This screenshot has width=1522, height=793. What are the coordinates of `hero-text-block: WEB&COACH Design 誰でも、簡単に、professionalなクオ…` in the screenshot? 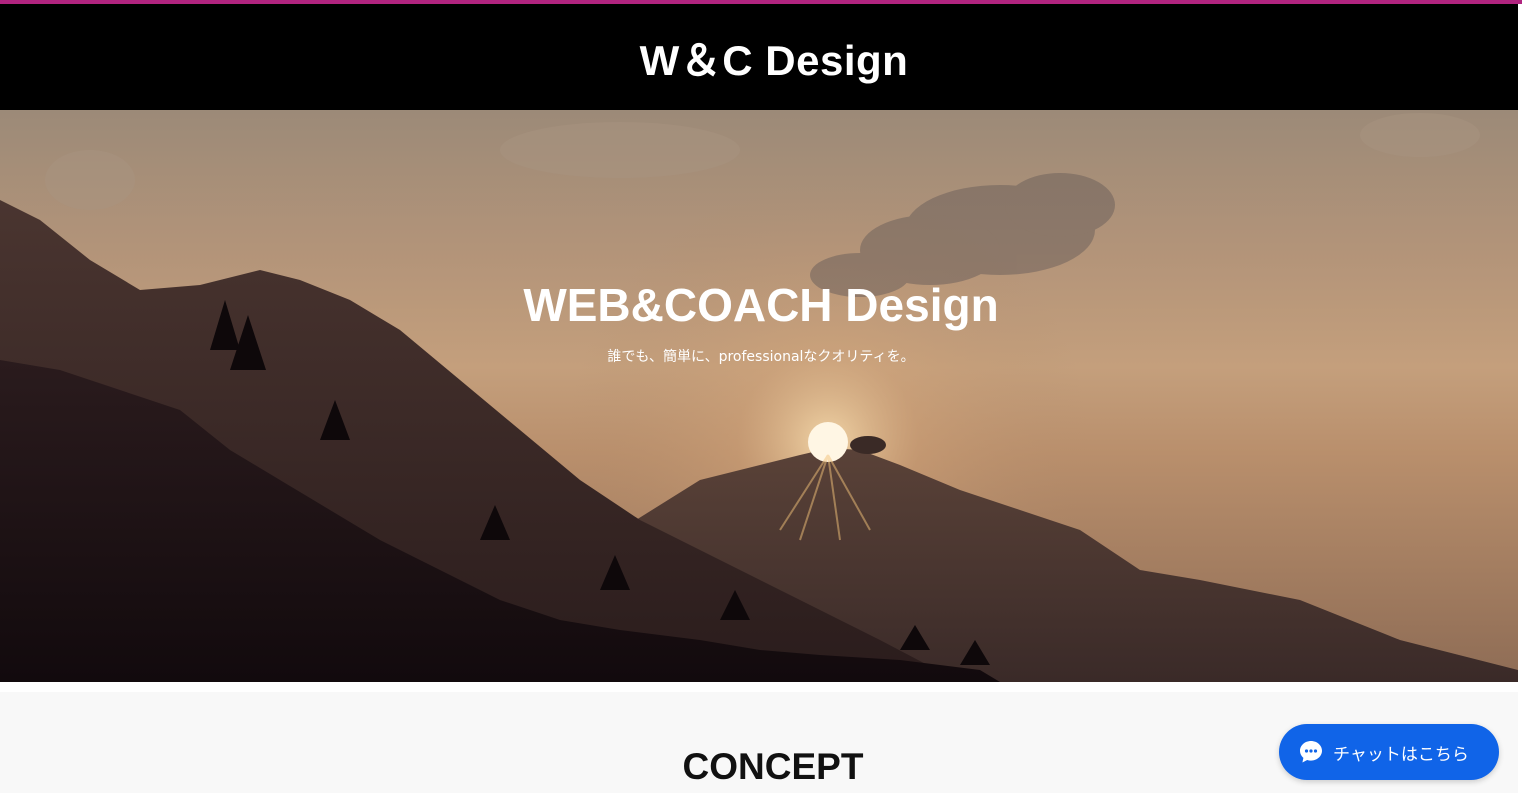 It's located at (759, 322).